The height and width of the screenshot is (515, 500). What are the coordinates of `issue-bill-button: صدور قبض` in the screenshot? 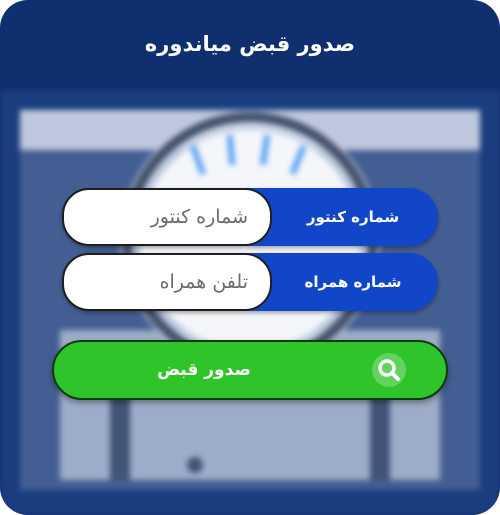 It's located at (250, 370).